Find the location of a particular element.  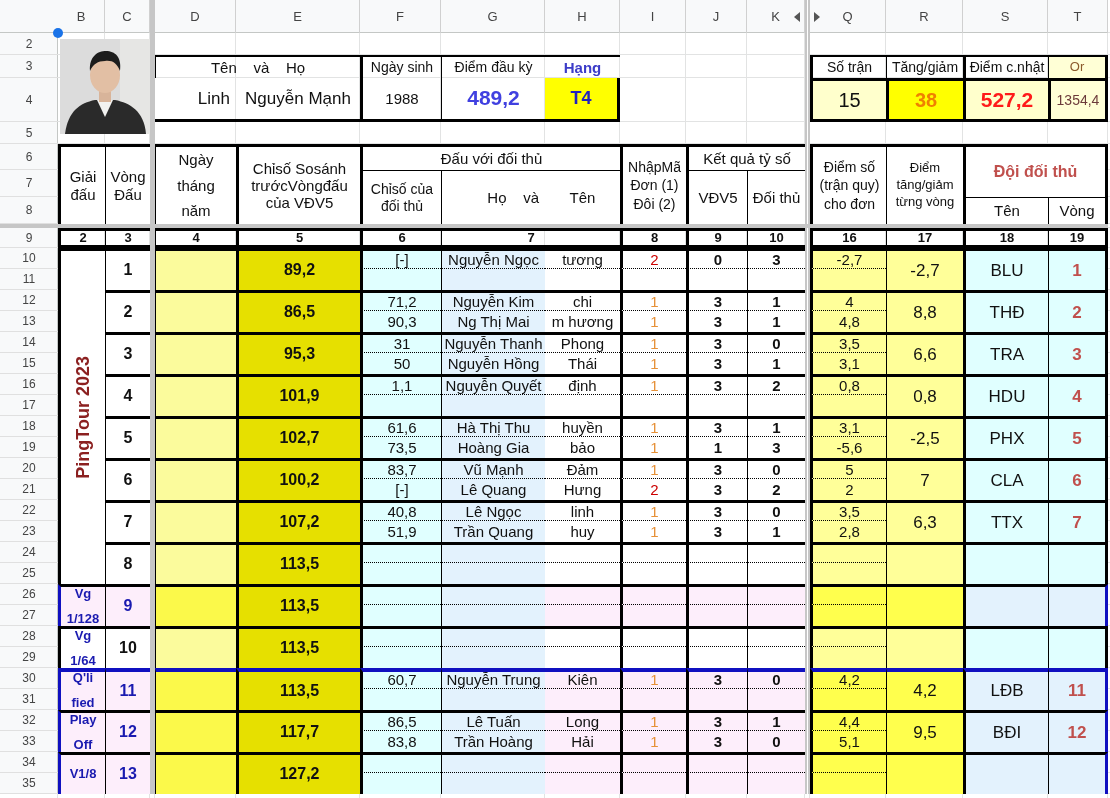

row-header: 27 is located at coordinates (29, 615).